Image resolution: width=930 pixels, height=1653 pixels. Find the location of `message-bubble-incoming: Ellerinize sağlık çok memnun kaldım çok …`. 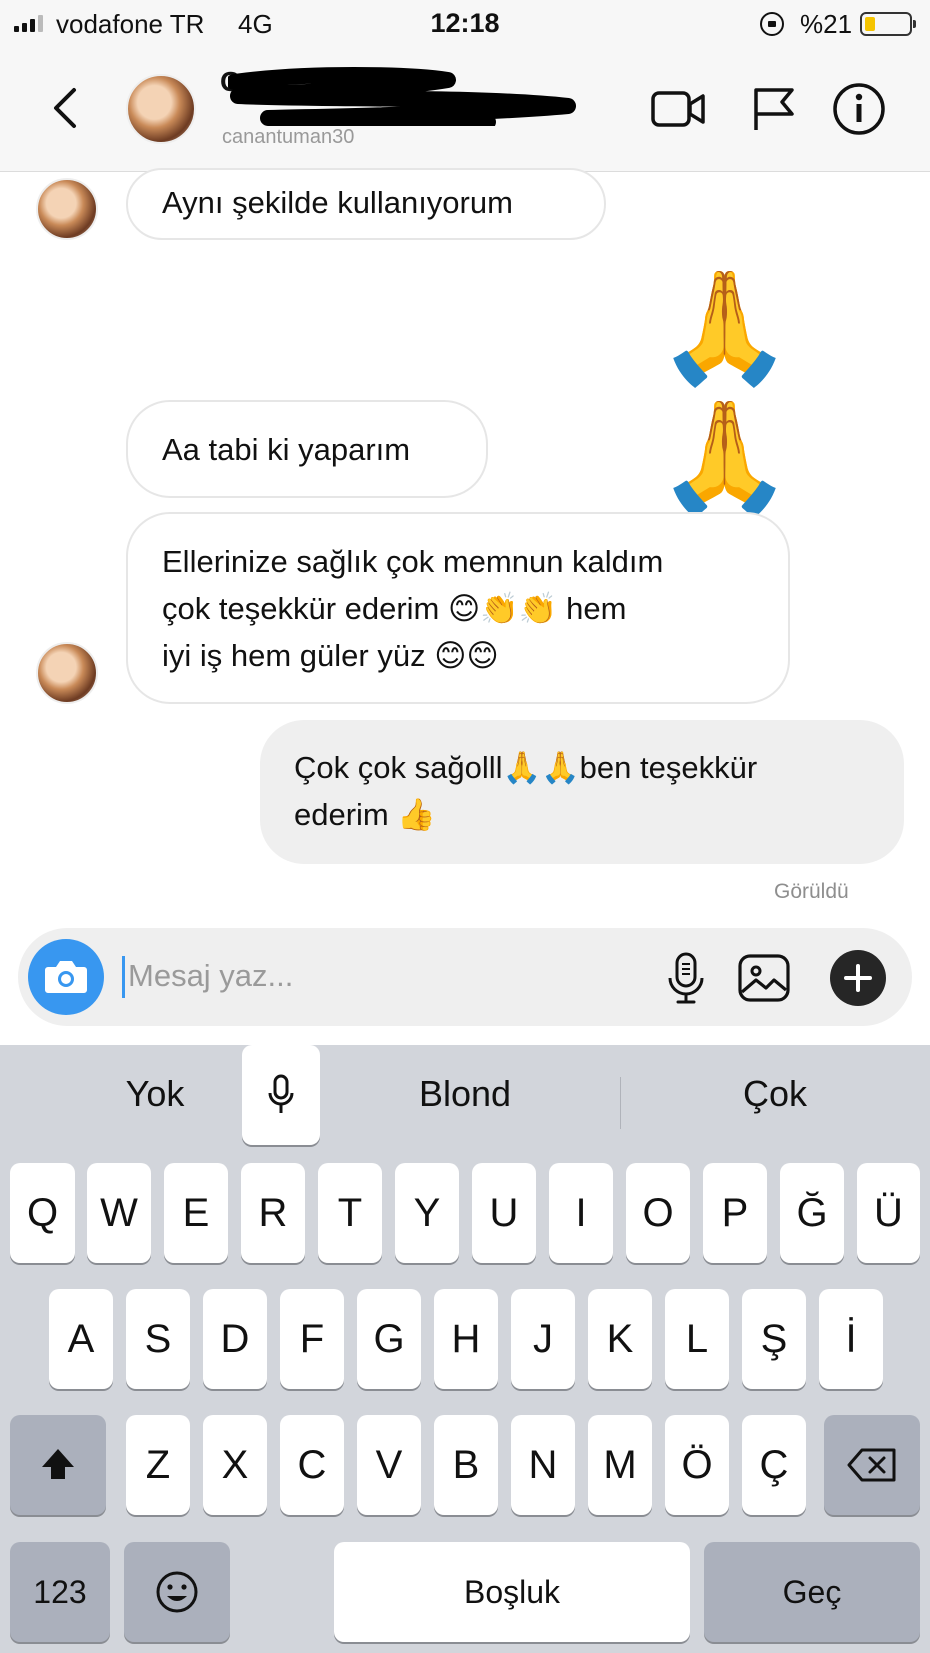

message-bubble-incoming: Ellerinize sağlık çok memnun kaldım çok … is located at coordinates (458, 608).